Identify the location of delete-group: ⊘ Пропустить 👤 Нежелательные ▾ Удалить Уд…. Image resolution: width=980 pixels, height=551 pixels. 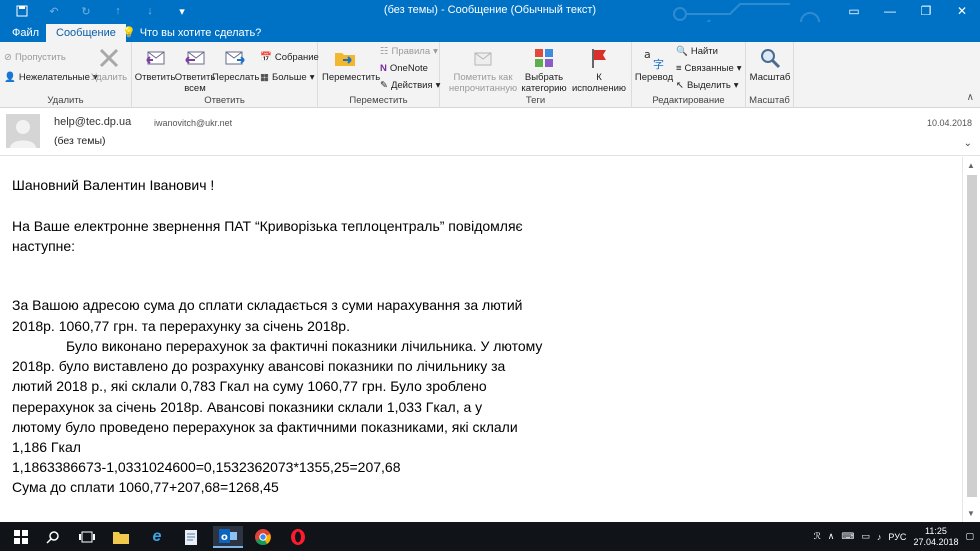
(66, 75).